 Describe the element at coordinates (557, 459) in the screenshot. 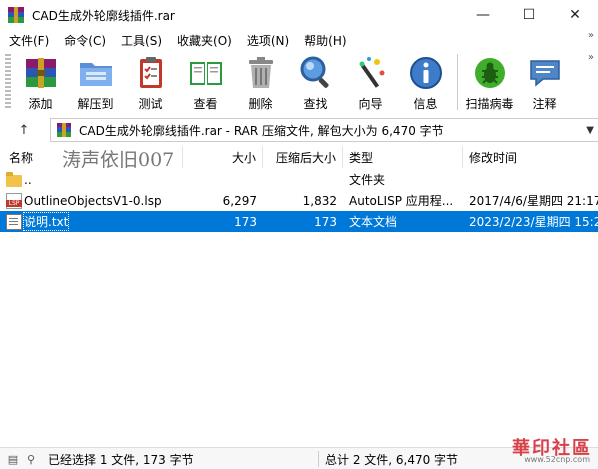

I see `brand-url: www.52cnp.com` at that location.